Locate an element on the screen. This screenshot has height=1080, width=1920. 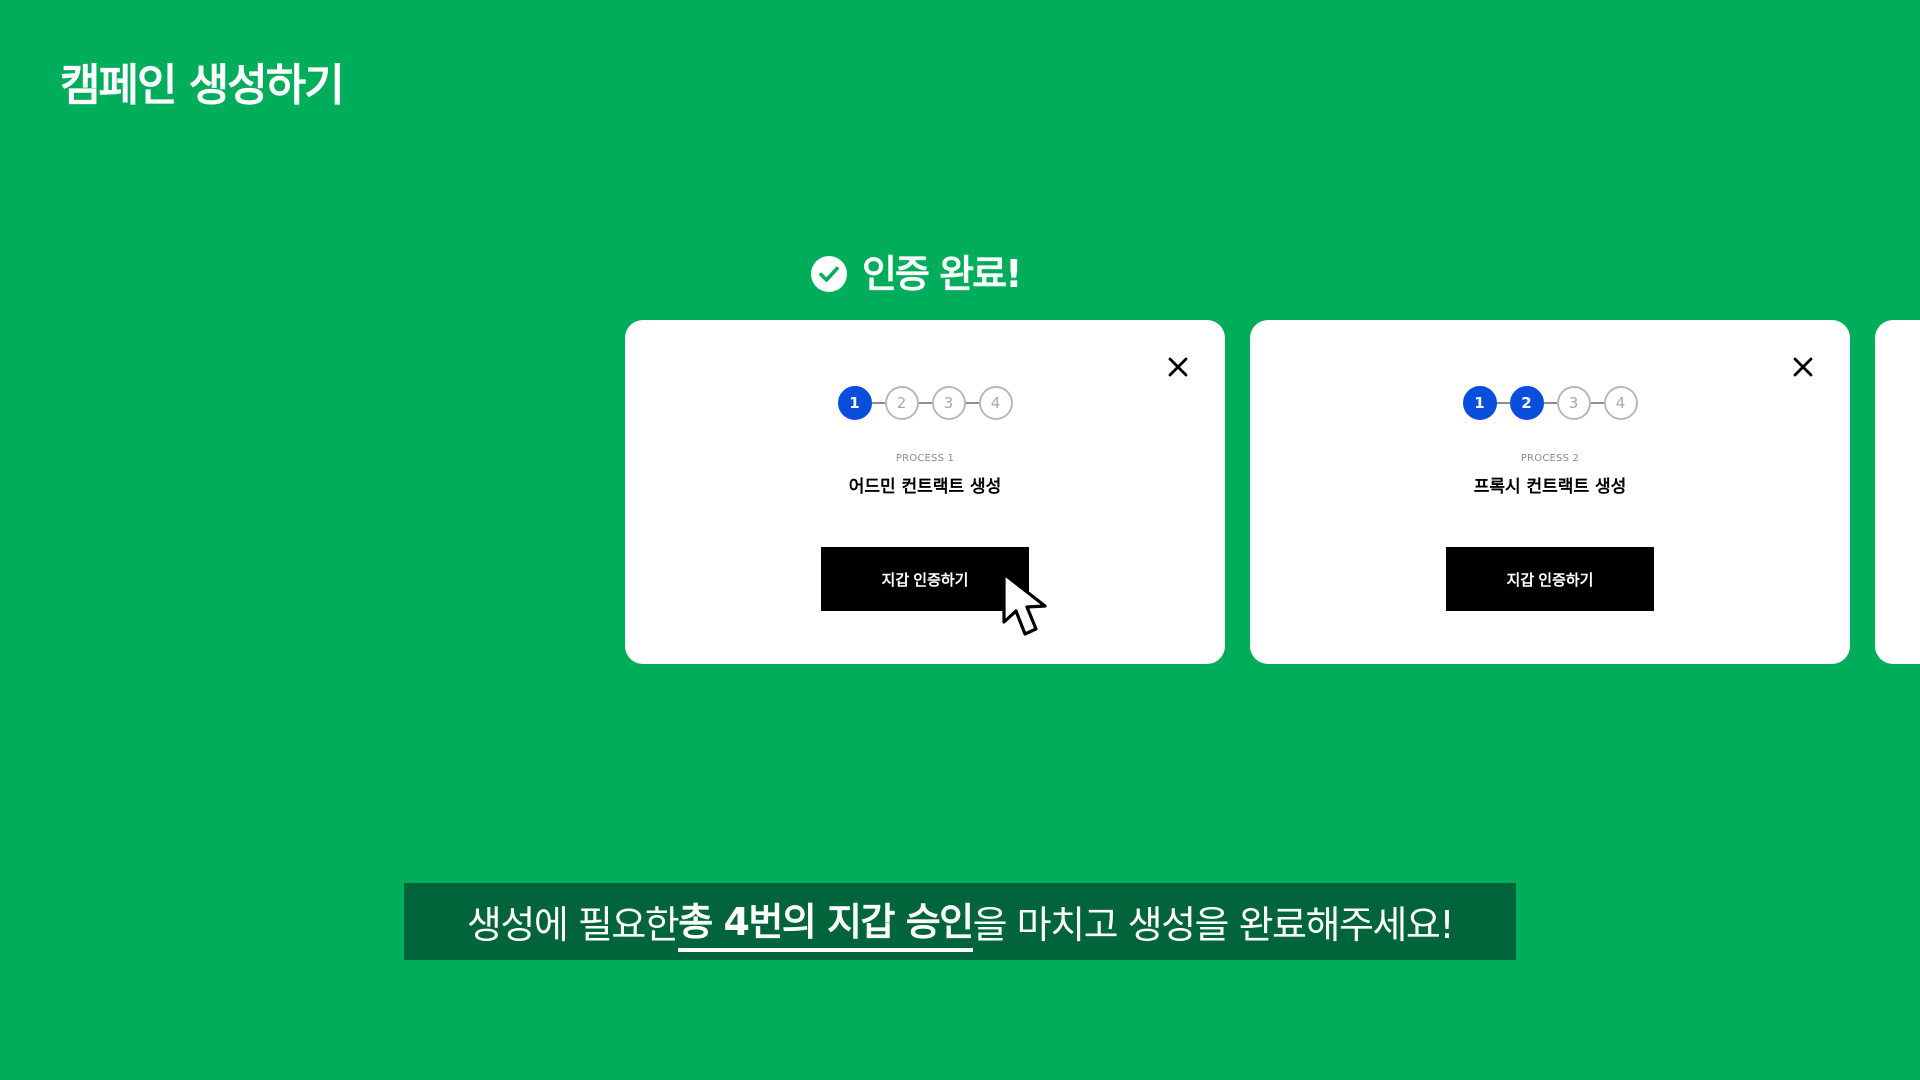
page-title: 캠페인 생성하기 is located at coordinates (202, 85).